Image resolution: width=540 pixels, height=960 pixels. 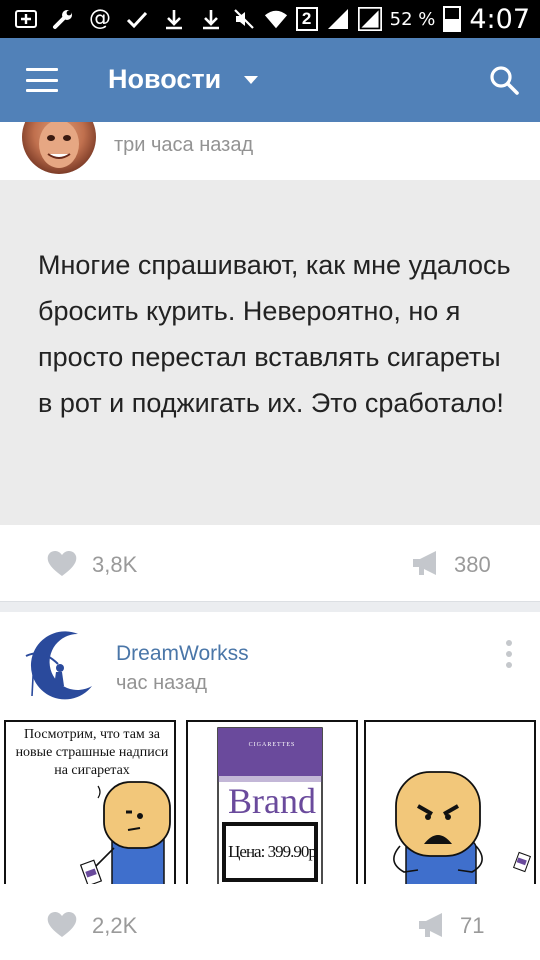 What do you see at coordinates (182, 654) in the screenshot?
I see `post-author: DreamWorkss` at bounding box center [182, 654].